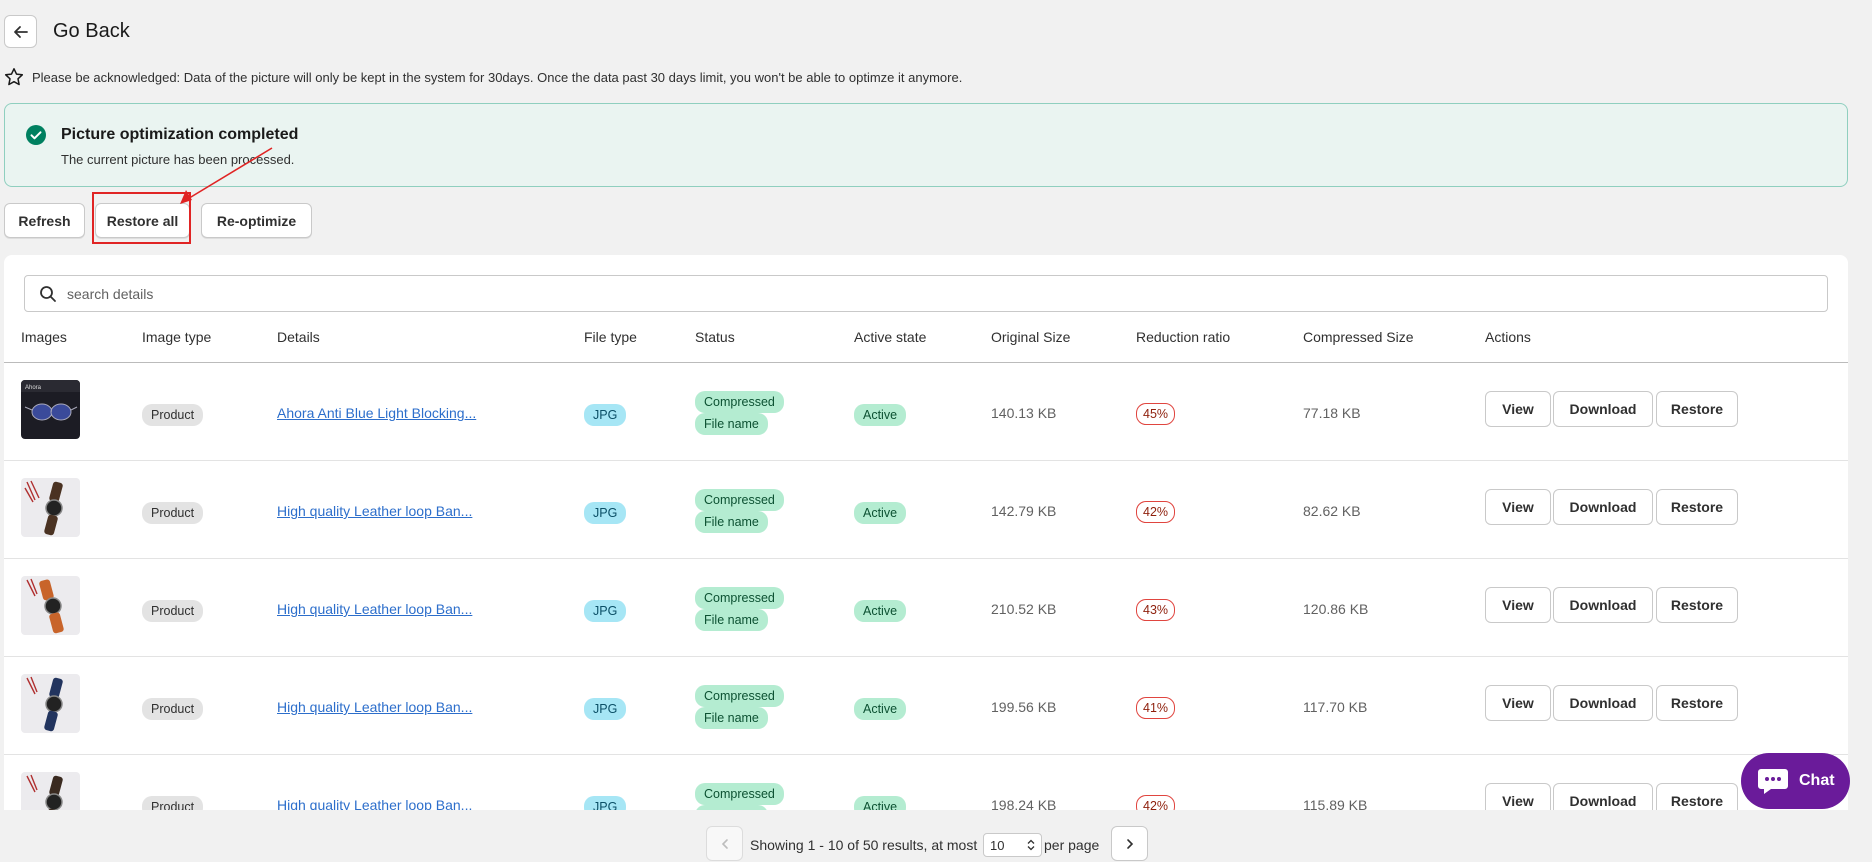 The width and height of the screenshot is (1872, 862). Describe the element at coordinates (1183, 337) in the screenshot. I see `col-header-reduction-ratio: Reduction ratio` at that location.